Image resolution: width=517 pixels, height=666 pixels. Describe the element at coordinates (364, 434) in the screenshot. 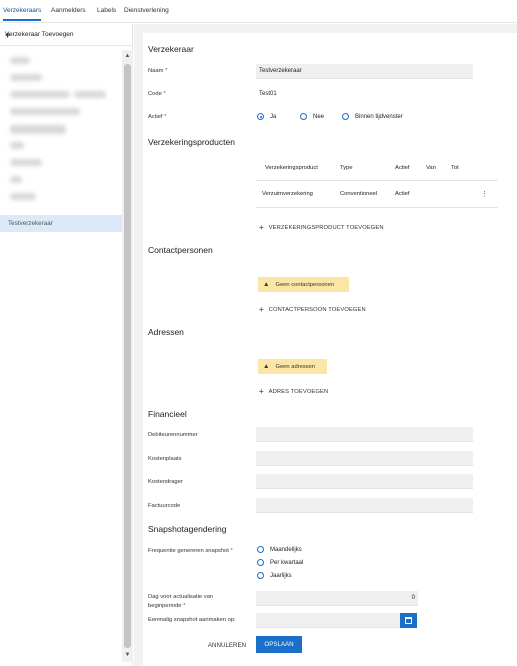

I see `debiteurennummer-input` at that location.